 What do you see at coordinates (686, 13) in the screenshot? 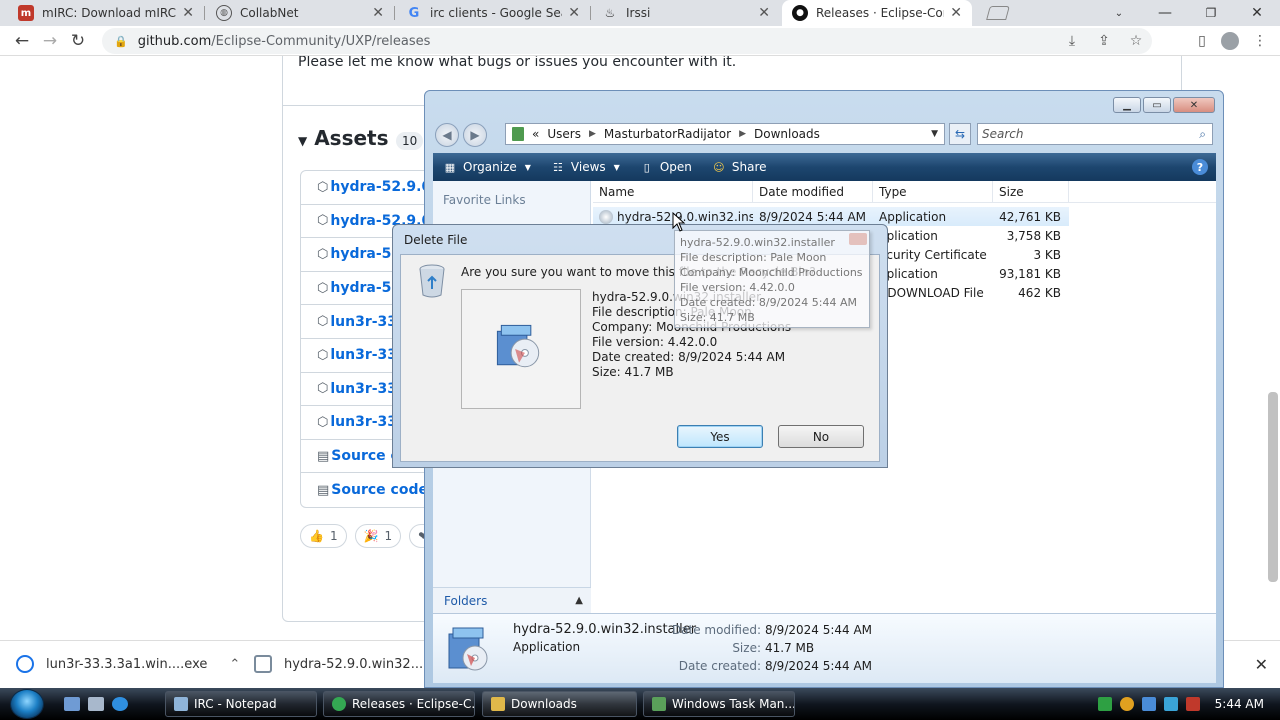
I see `tab-irssi: ♨ Irssi ✕` at bounding box center [686, 13].